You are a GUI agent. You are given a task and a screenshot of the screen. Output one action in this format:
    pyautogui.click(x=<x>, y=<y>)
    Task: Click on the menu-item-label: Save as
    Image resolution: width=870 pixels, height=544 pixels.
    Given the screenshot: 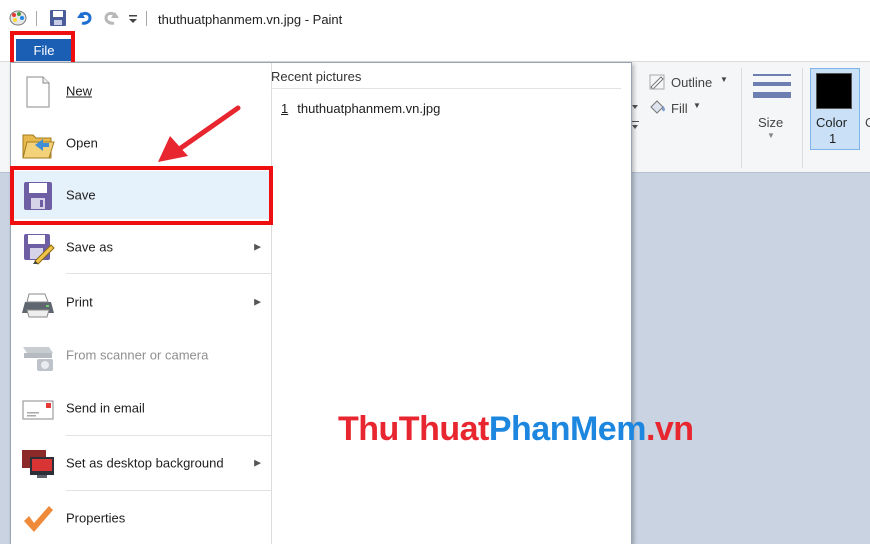 What is the action you would take?
    pyautogui.click(x=89, y=247)
    